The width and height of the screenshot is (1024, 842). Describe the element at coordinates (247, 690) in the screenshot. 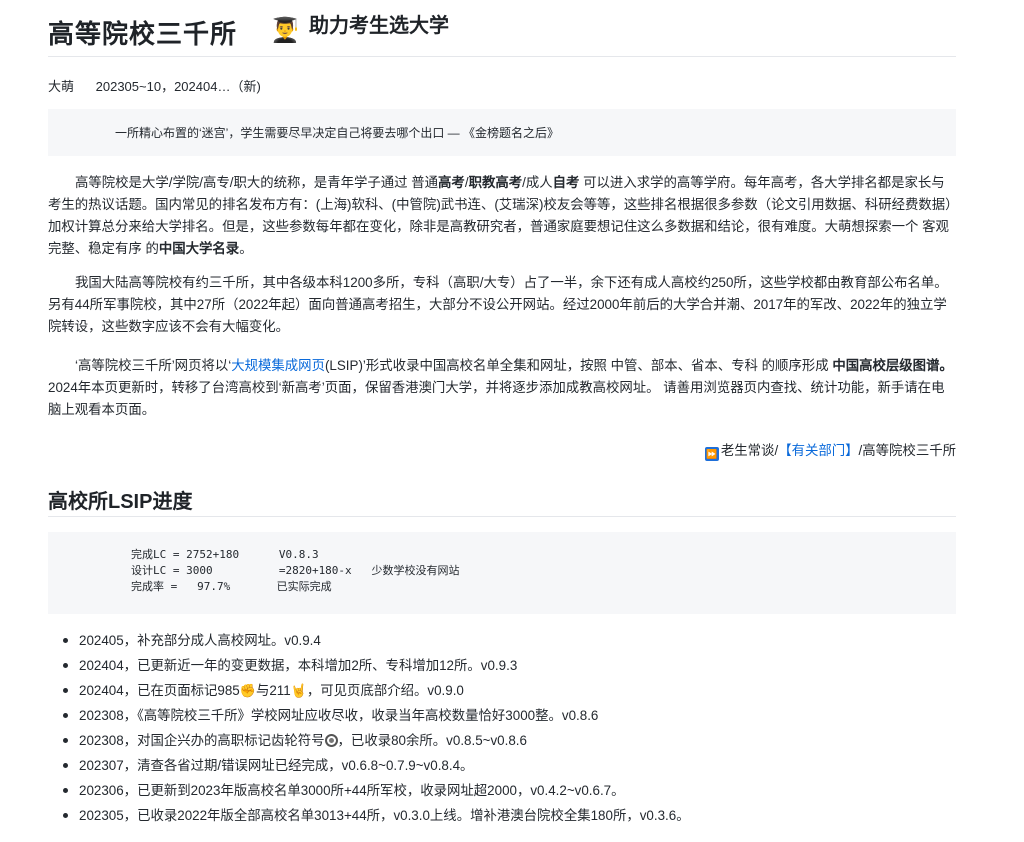

I see `fist-icon: ✊` at that location.